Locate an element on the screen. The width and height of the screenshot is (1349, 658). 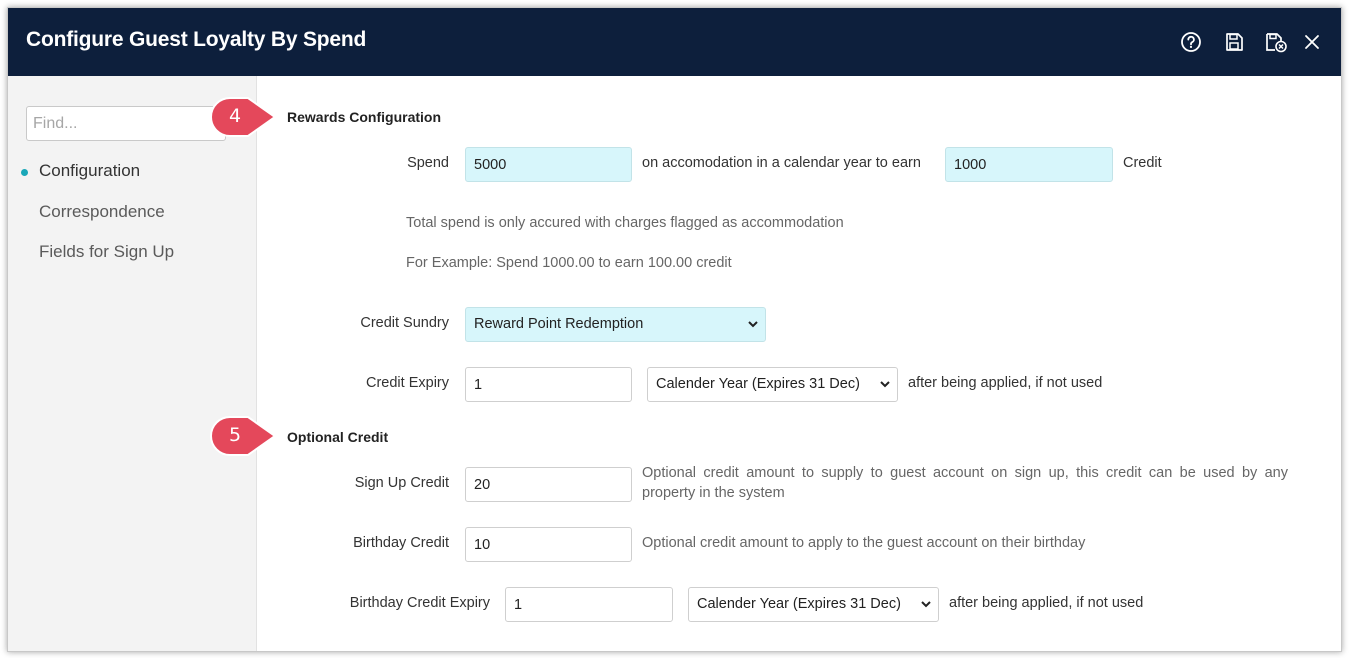
save-icon is located at coordinates (1234, 42).